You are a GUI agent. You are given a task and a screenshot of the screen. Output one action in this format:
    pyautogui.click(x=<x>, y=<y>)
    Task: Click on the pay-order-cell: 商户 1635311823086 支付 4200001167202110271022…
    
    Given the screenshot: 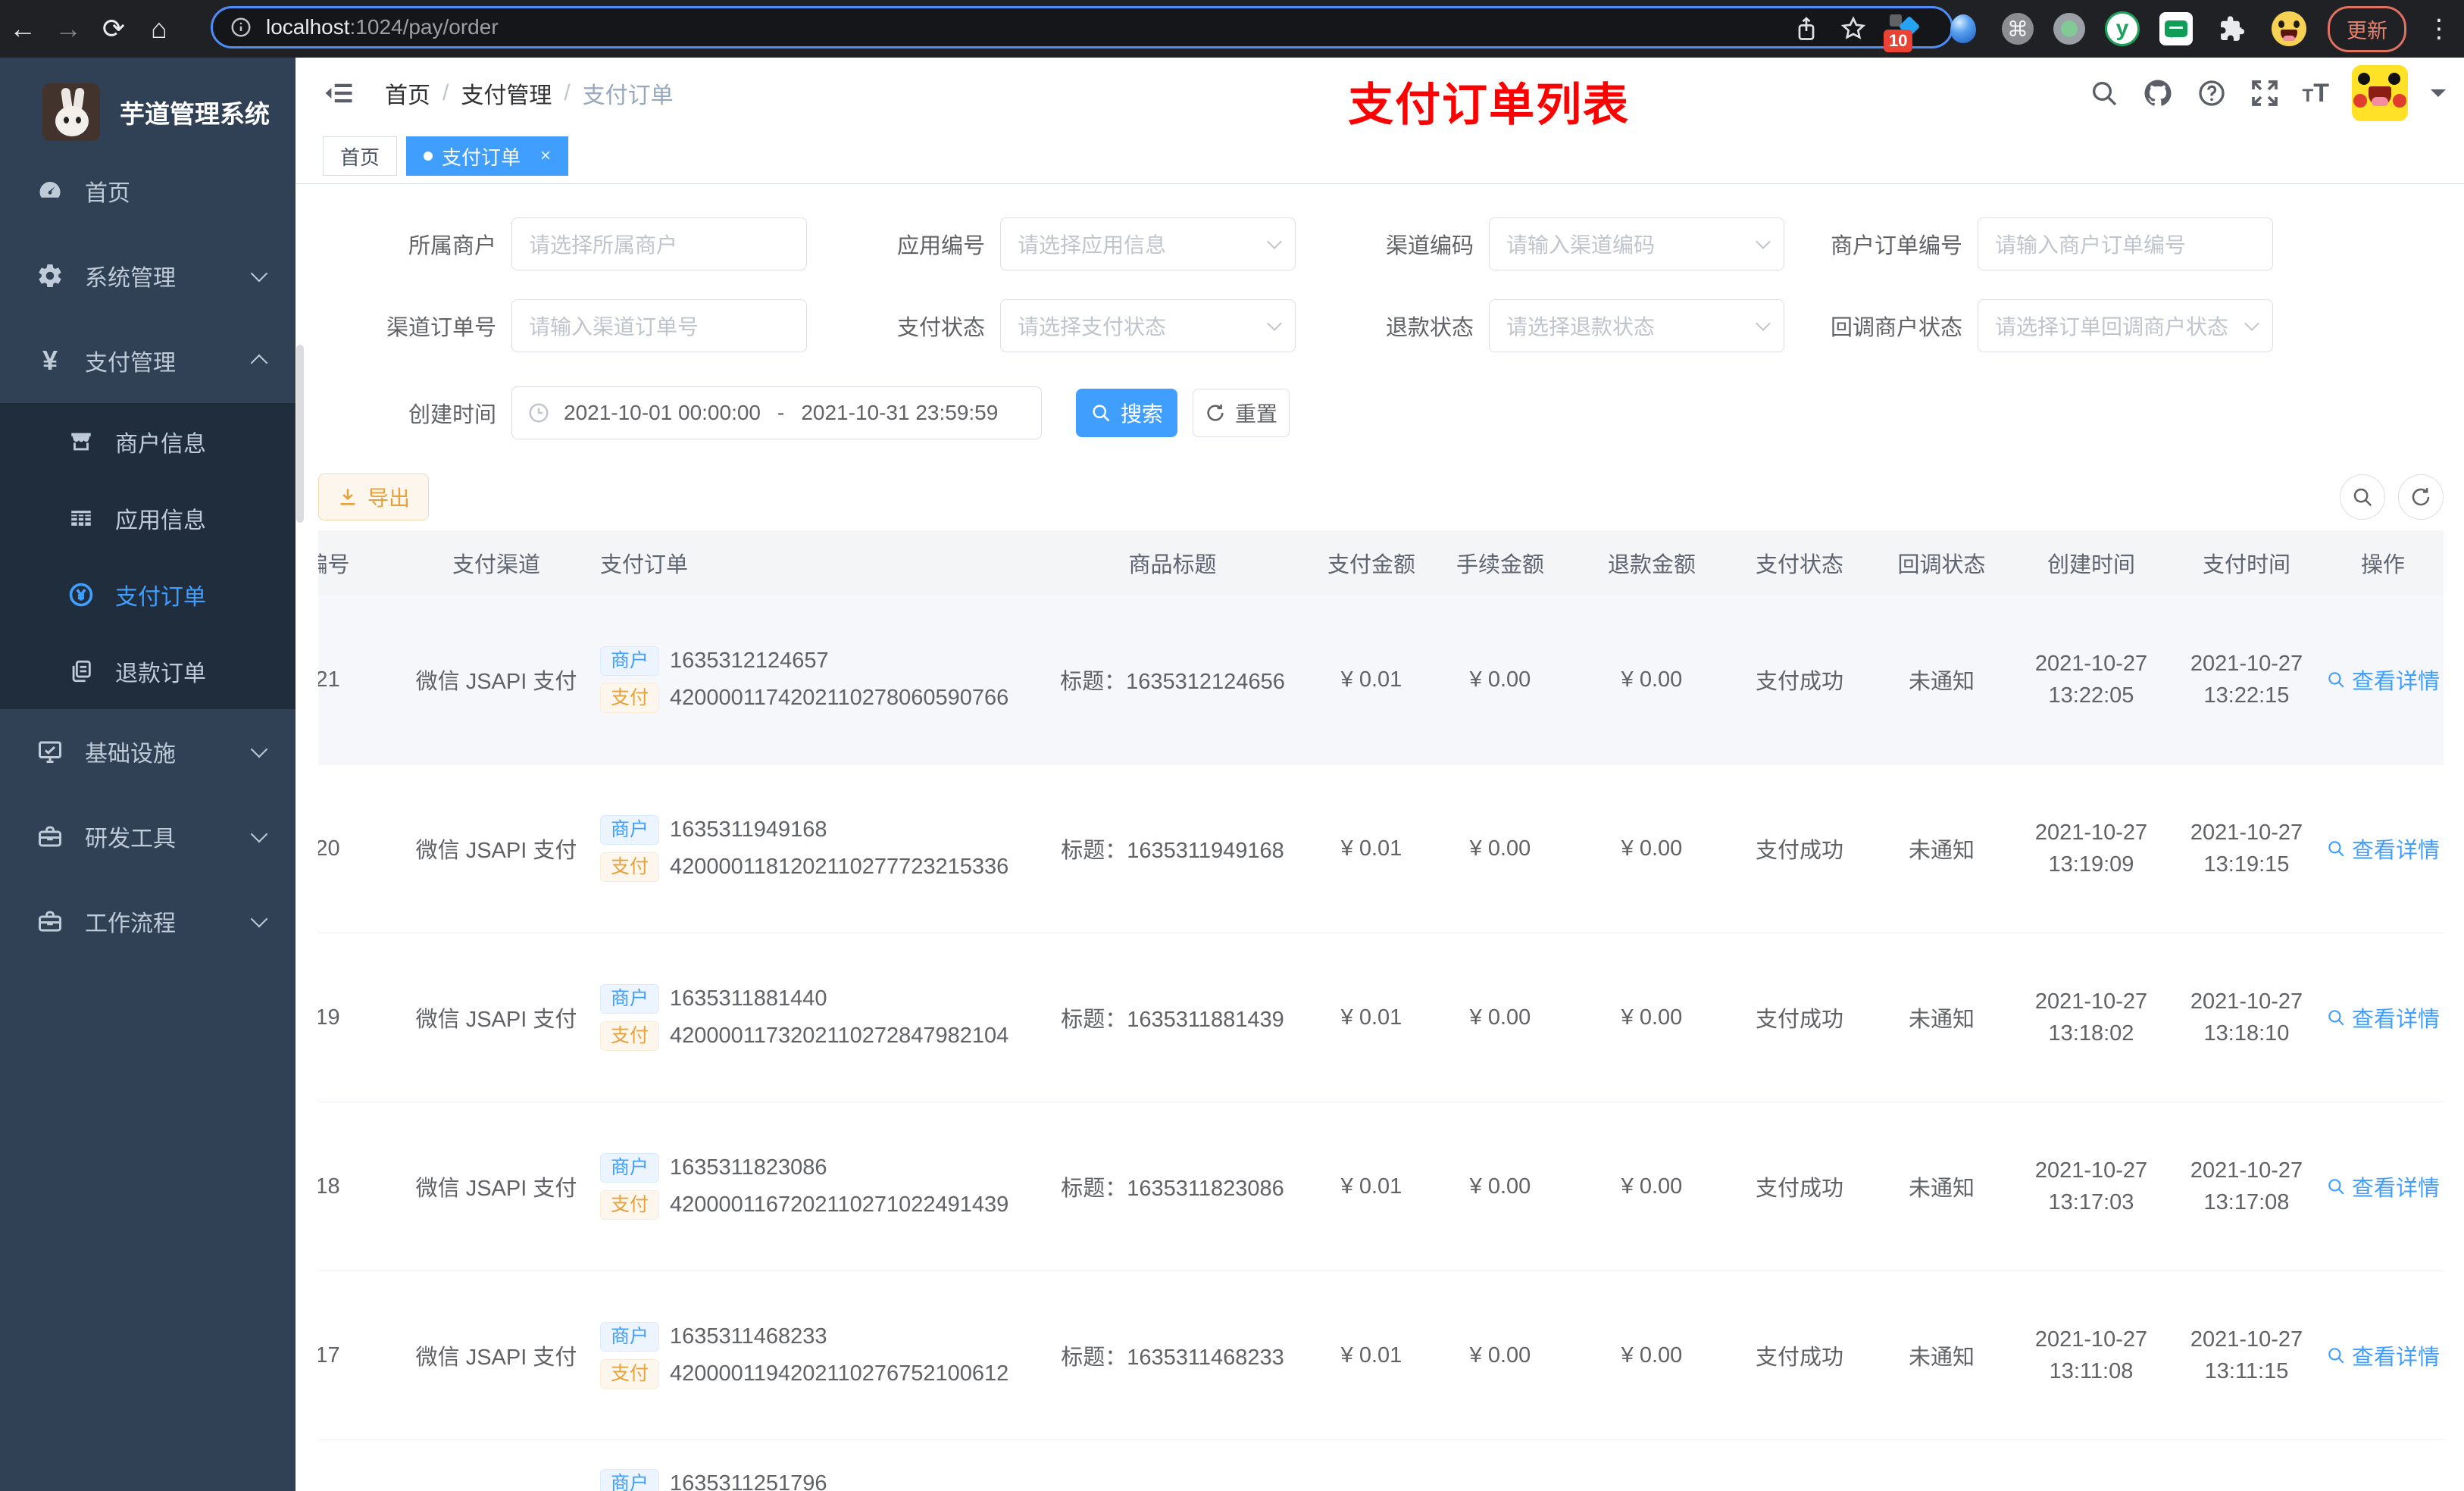 What is the action you would take?
    pyautogui.click(x=809, y=1186)
    